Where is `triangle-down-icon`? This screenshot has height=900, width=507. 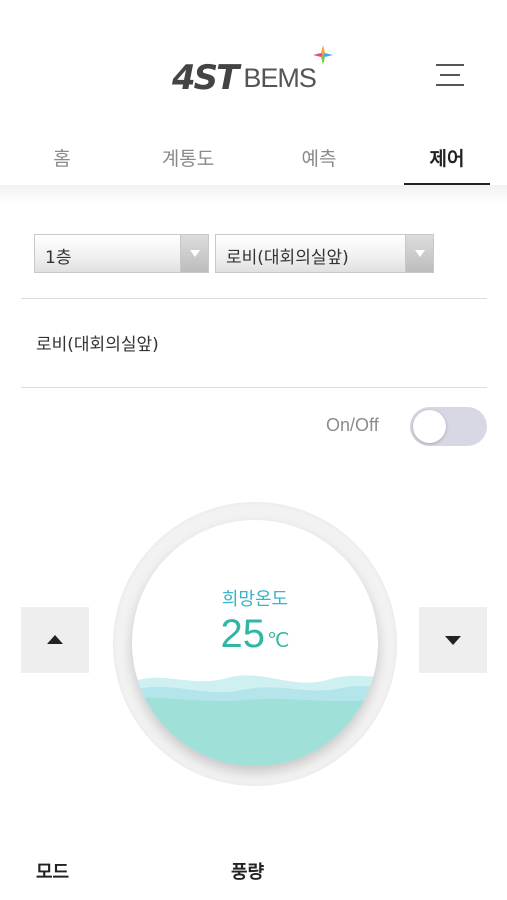 triangle-down-icon is located at coordinates (453, 640).